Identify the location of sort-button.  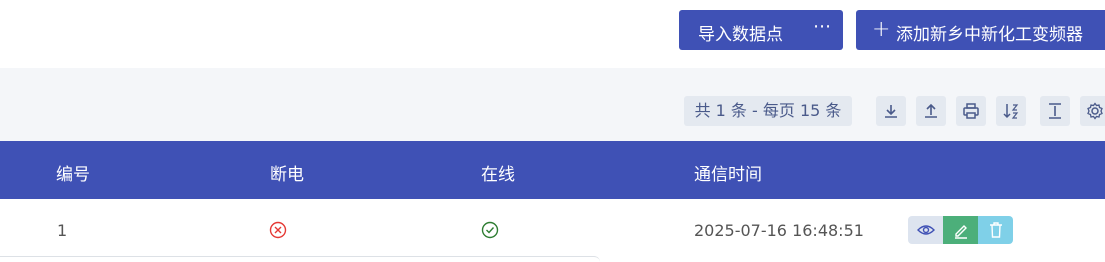
(1011, 111).